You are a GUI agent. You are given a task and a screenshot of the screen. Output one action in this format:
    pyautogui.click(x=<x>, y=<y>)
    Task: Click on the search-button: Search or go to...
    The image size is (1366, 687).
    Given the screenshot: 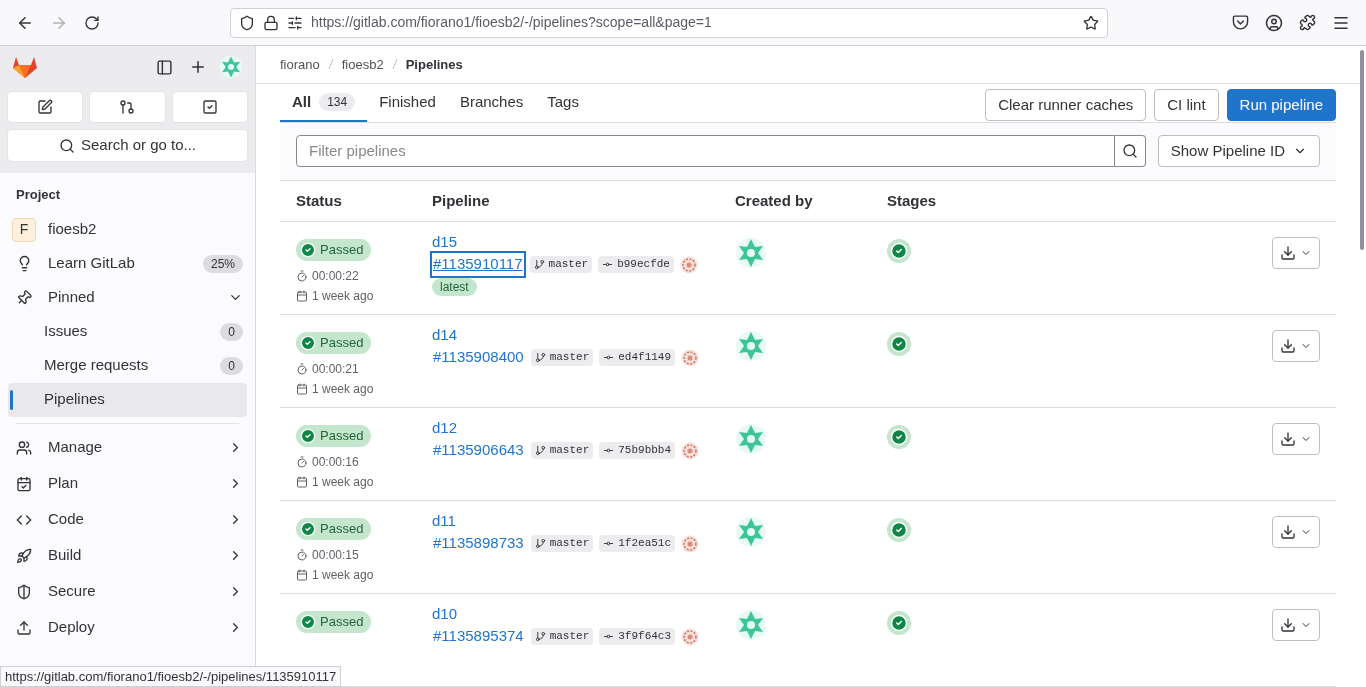 What is the action you would take?
    pyautogui.click(x=127, y=145)
    